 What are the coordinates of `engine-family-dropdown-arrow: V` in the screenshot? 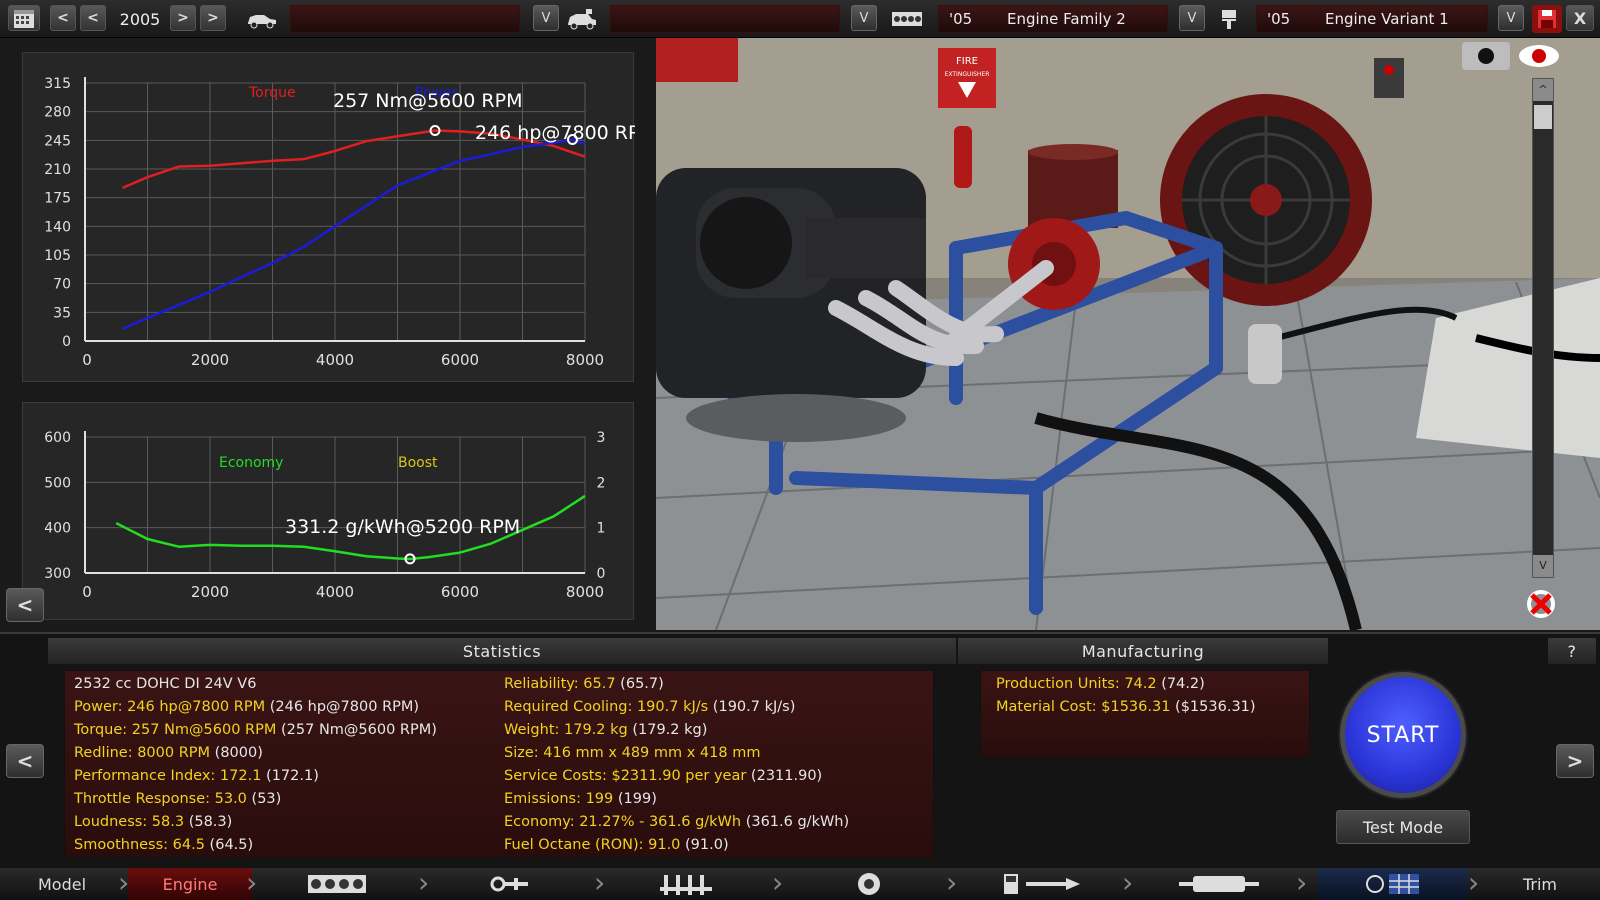 It's located at (1192, 18).